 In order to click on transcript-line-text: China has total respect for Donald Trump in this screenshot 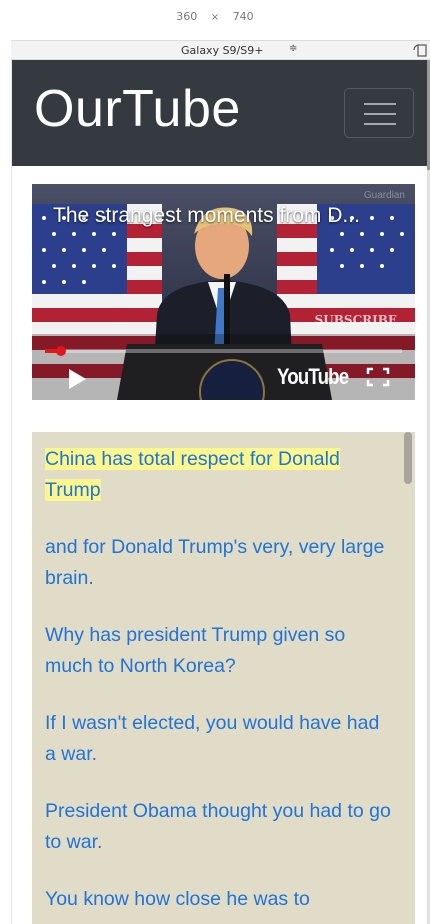, I will do `click(192, 474)`.